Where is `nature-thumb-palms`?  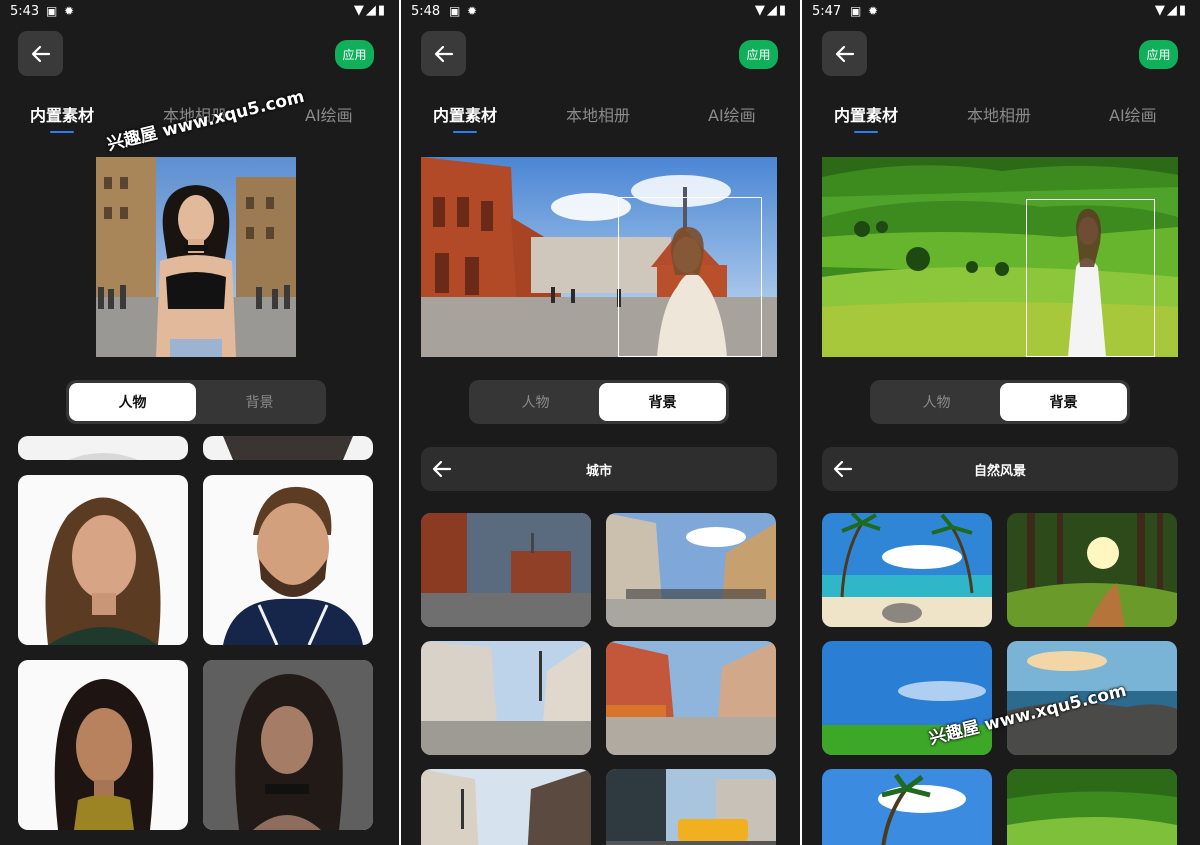 nature-thumb-palms is located at coordinates (907, 807).